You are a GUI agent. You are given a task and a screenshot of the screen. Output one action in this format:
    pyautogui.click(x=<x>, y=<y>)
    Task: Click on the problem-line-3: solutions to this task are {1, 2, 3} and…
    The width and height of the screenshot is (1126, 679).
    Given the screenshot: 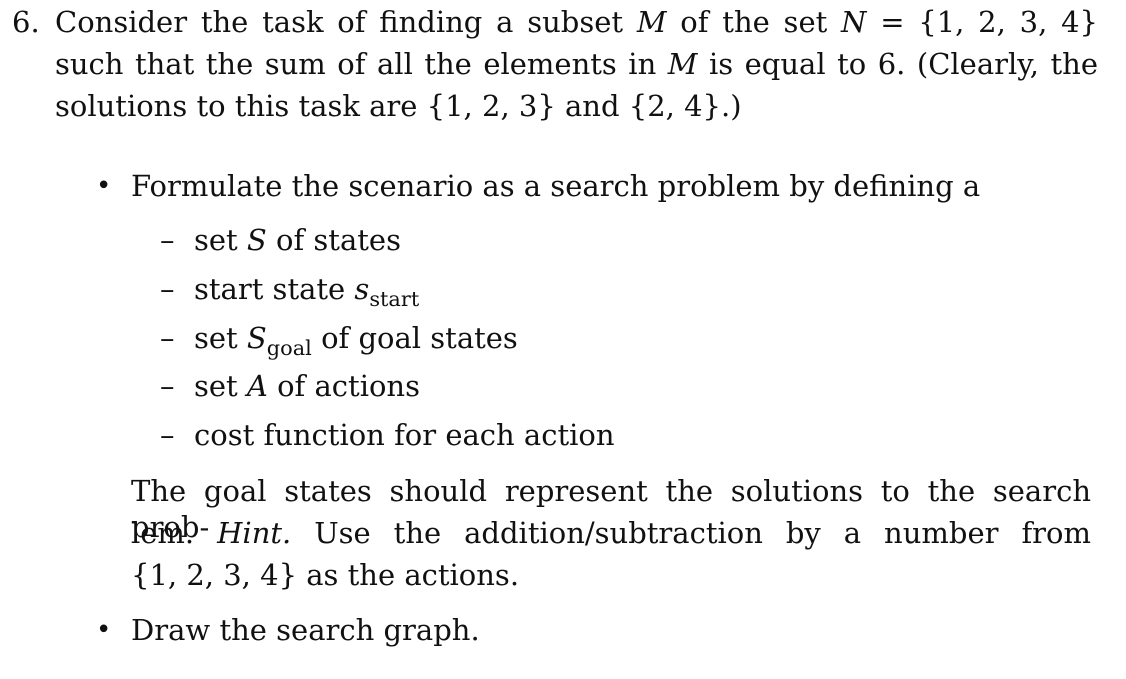 What is the action you would take?
    pyautogui.click(x=398, y=106)
    